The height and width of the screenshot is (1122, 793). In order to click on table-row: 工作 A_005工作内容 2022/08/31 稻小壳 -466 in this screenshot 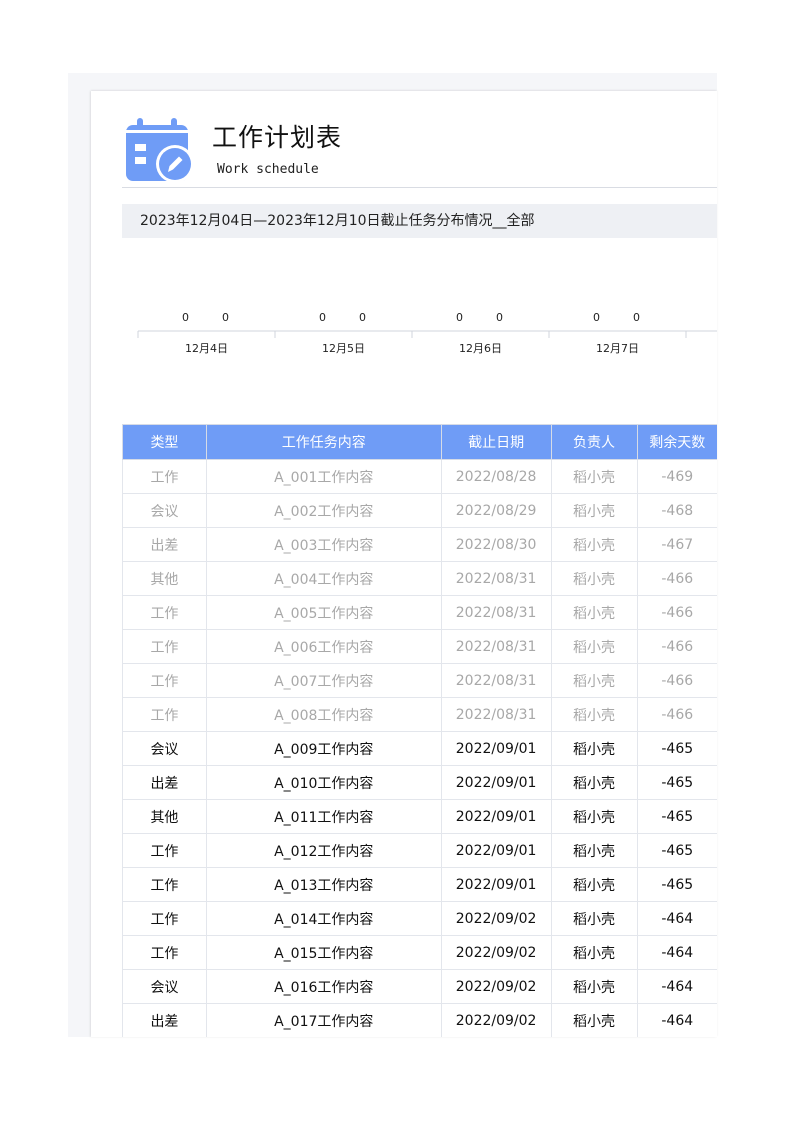, I will do `click(419, 612)`.